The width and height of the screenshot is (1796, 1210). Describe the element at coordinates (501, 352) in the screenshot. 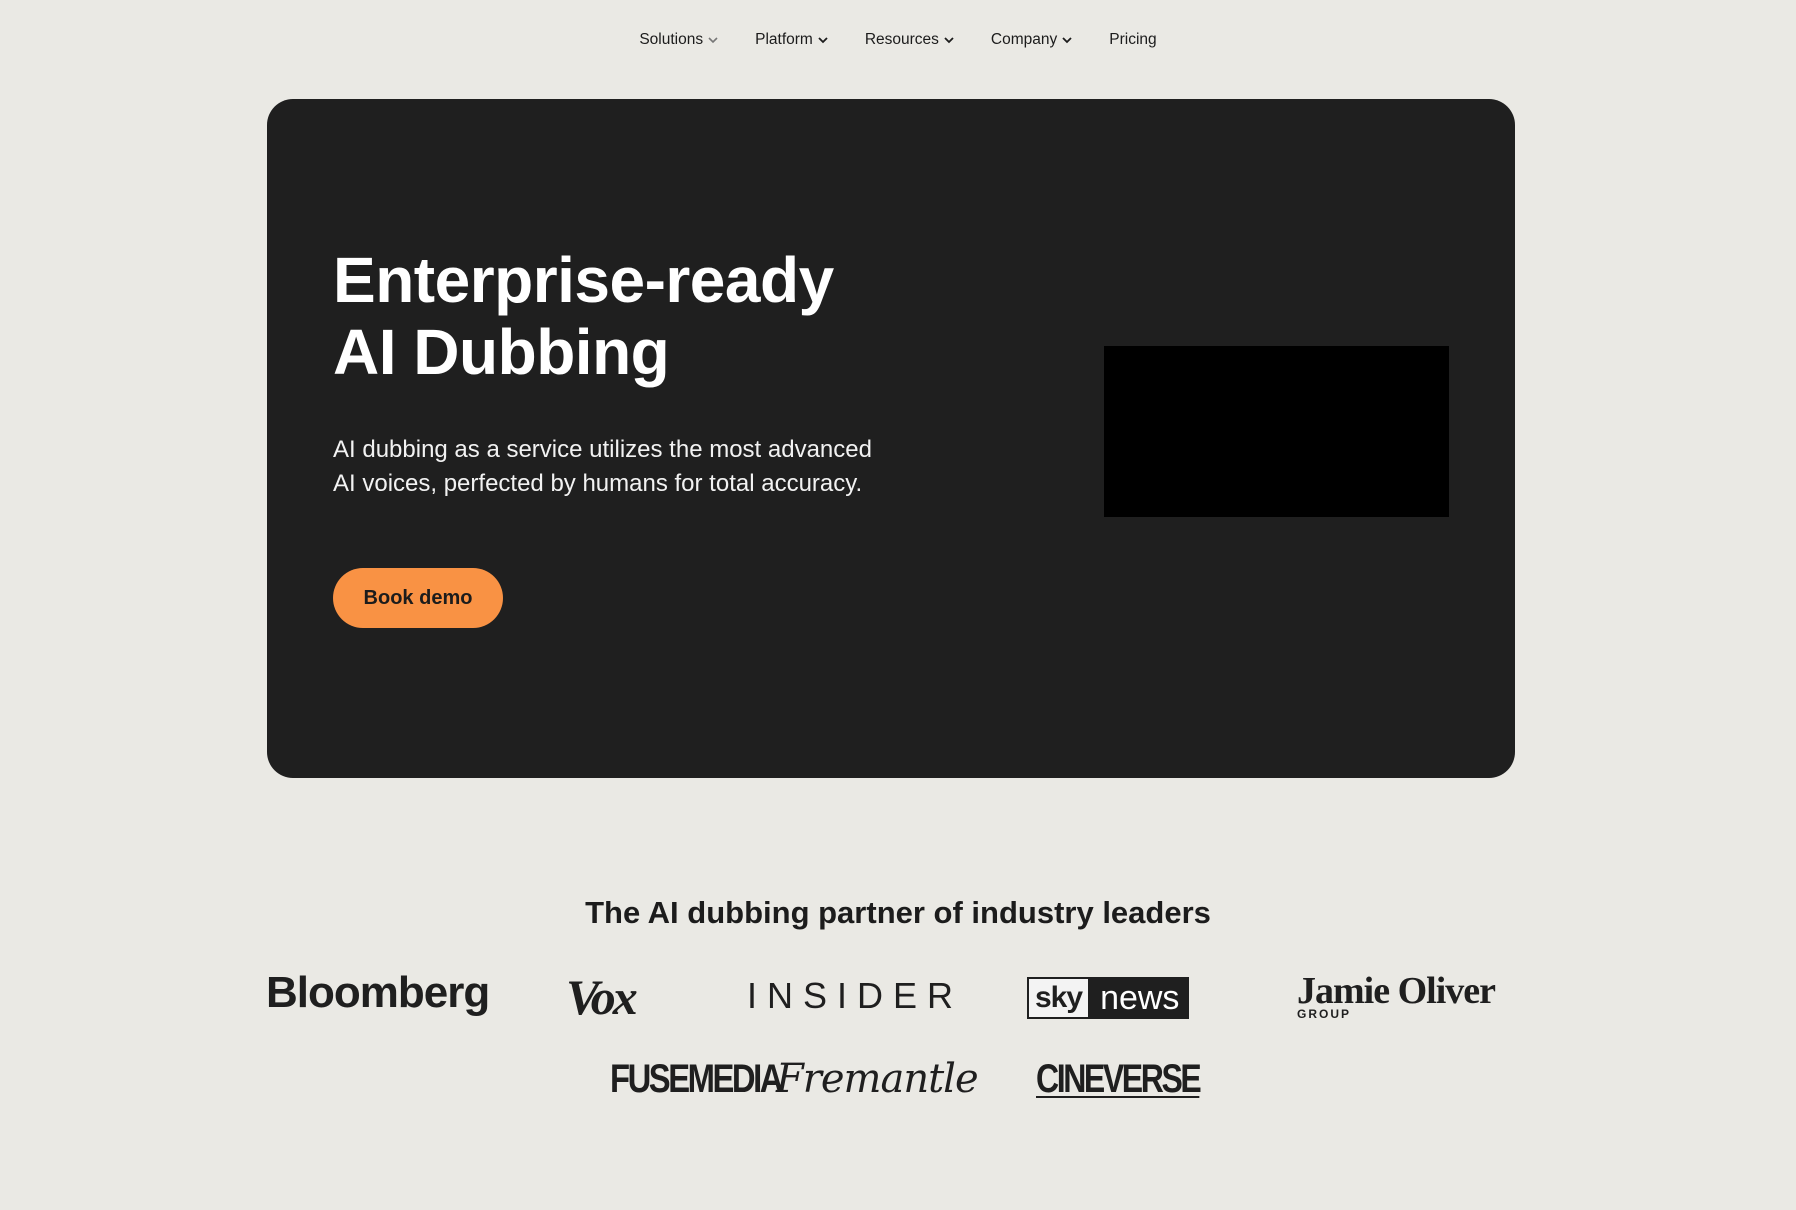

I see `hero-title-line2: AI Dubbing` at that location.